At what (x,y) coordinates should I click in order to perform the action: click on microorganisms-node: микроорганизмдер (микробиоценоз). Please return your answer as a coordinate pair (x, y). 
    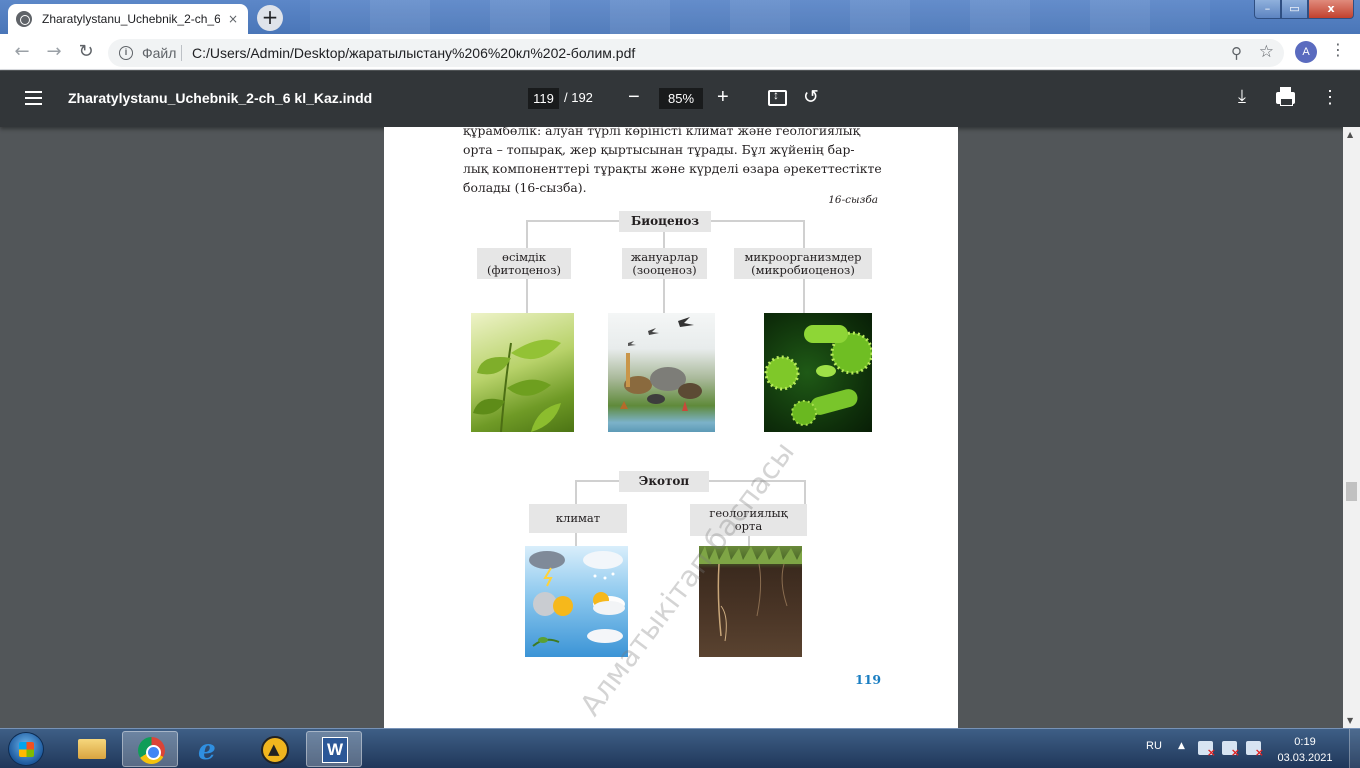
    Looking at the image, I should click on (803, 263).